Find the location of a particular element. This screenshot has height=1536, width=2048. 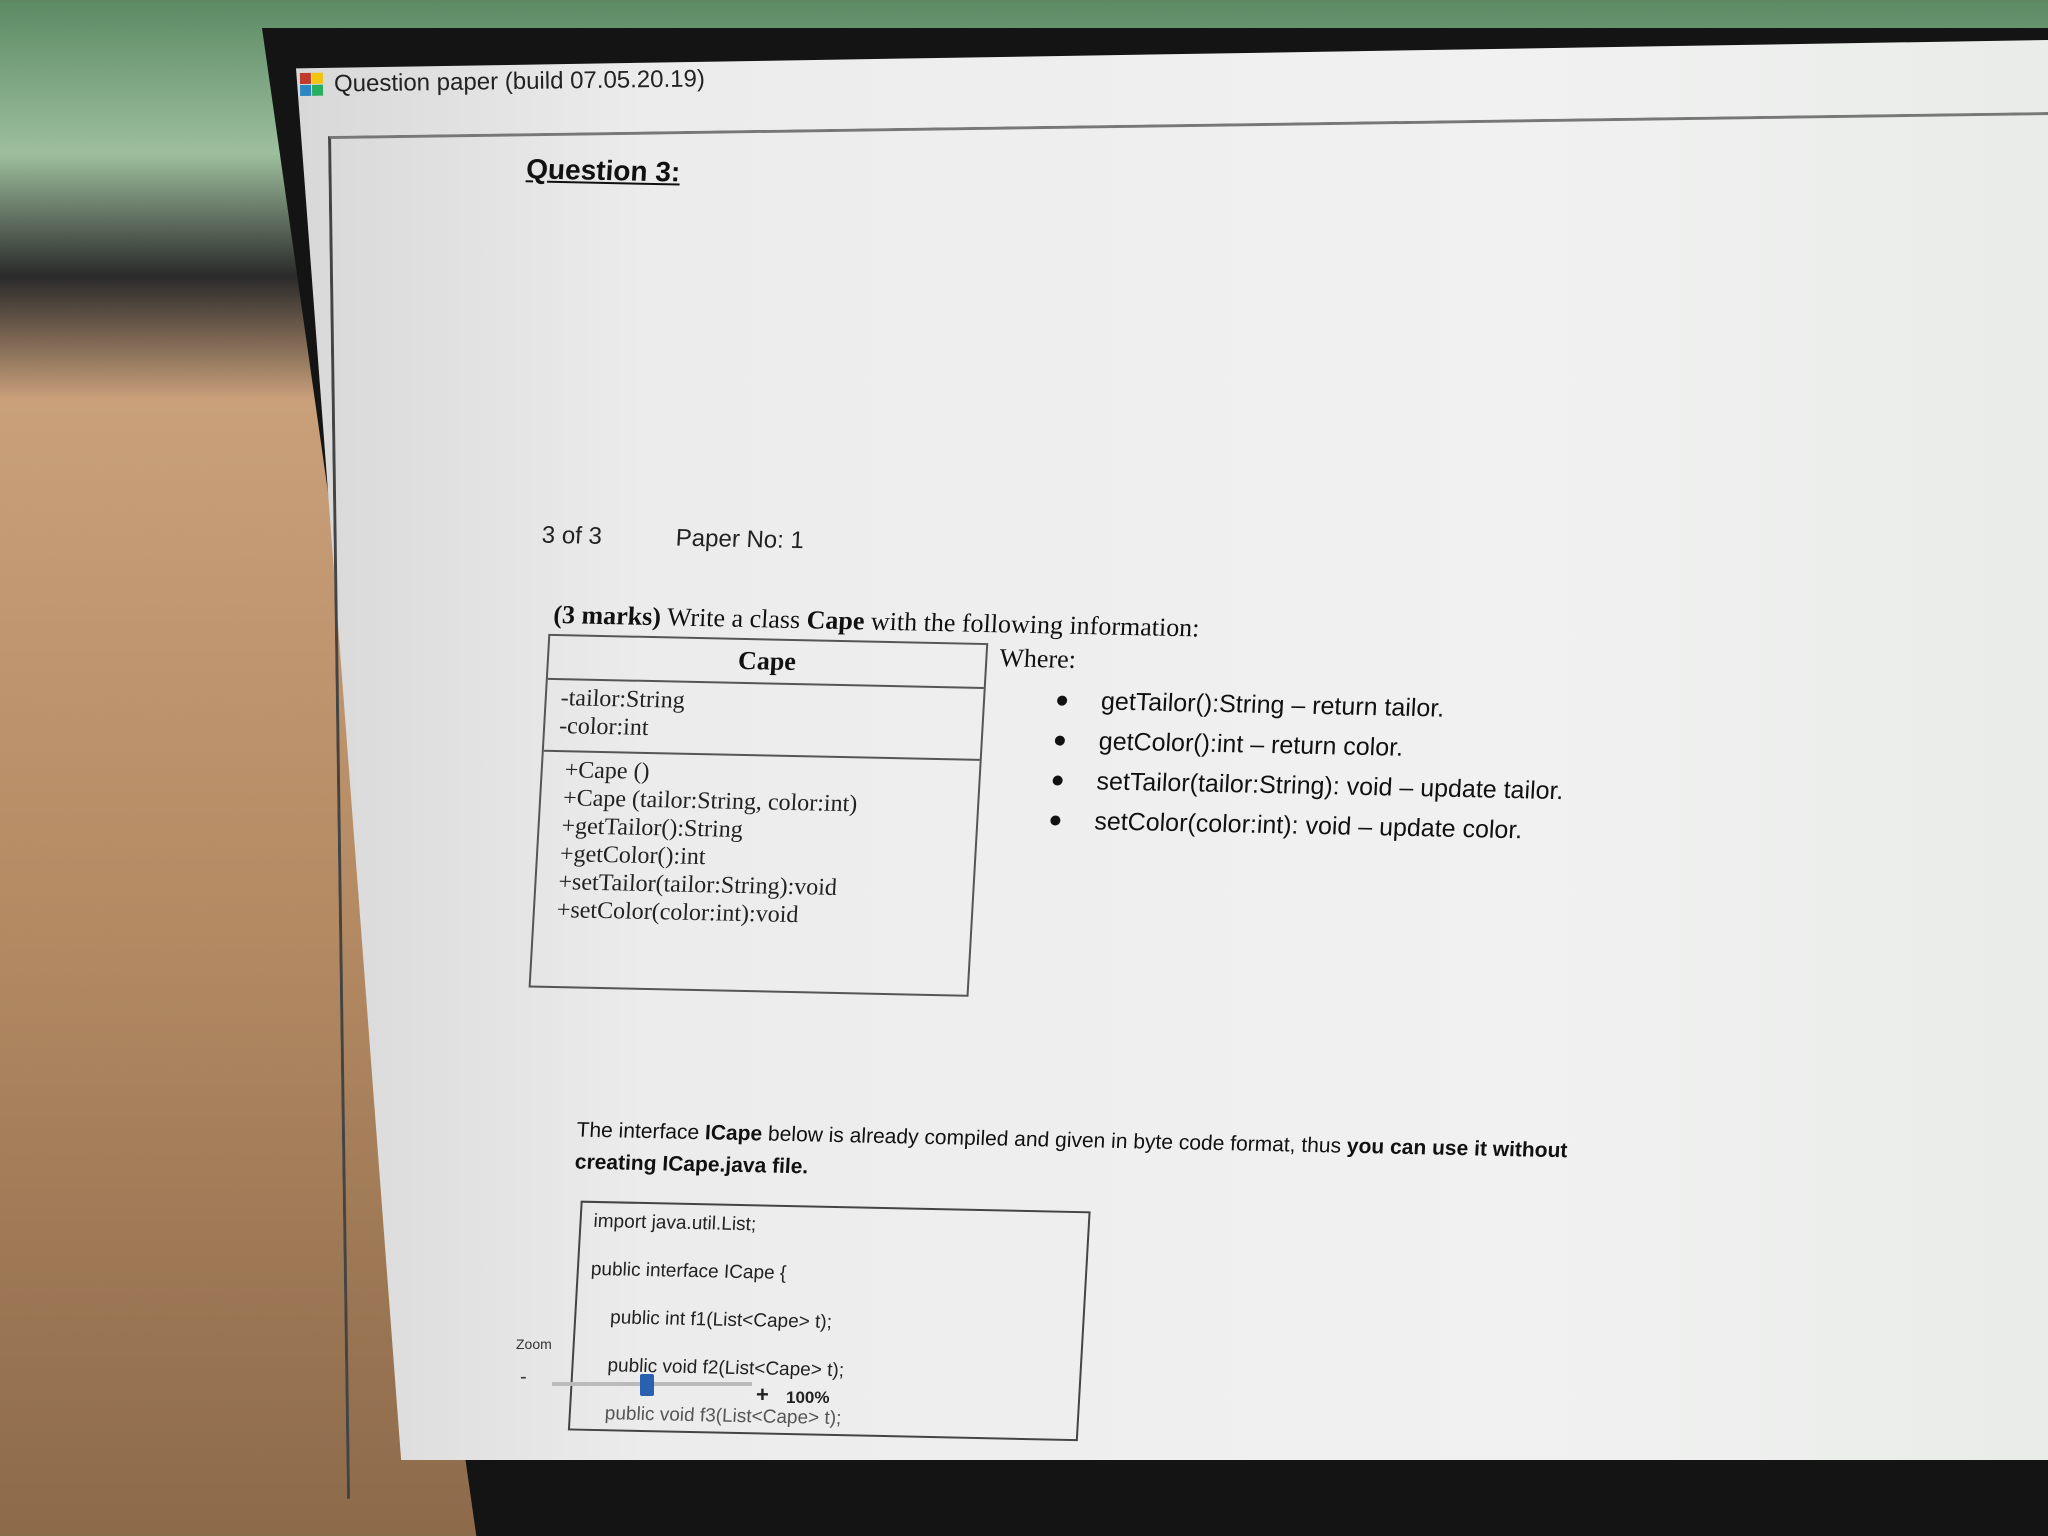

uml-attributes: -tailor:String -color:int is located at coordinates (763, 720).